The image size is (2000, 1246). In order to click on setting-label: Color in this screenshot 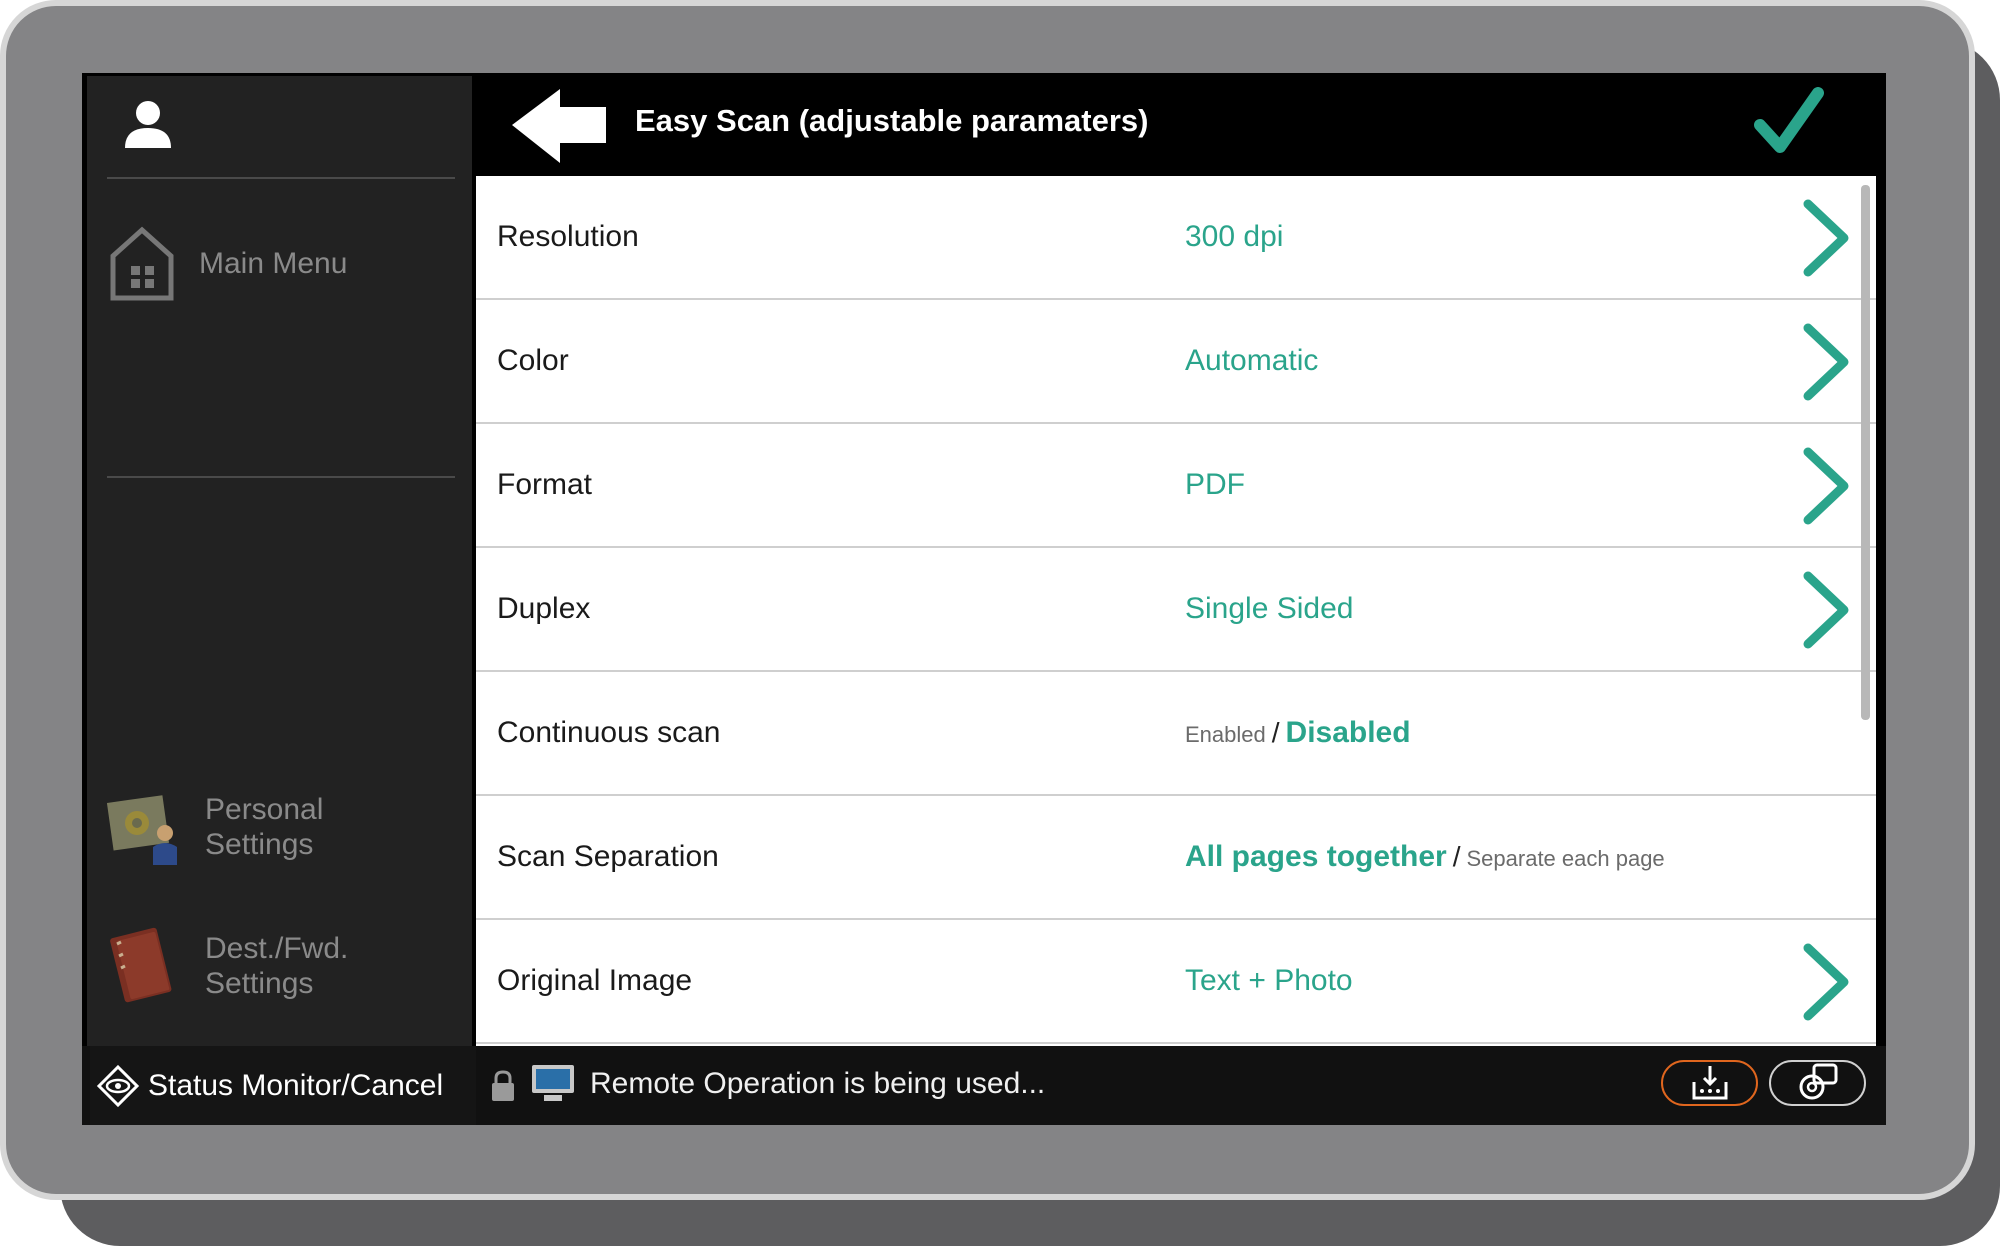, I will do `click(533, 360)`.